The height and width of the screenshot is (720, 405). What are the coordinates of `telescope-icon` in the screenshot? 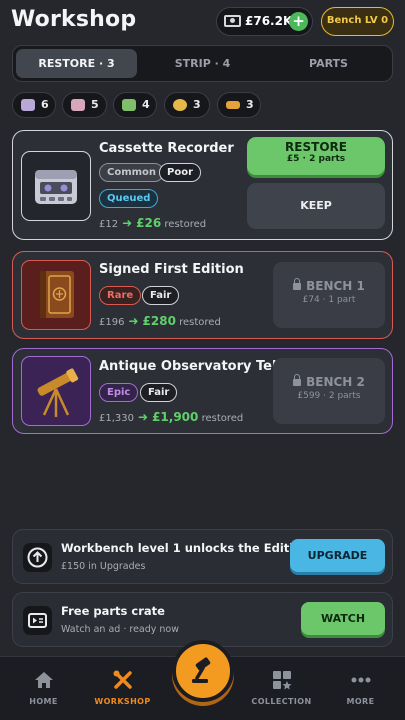 It's located at (58, 392).